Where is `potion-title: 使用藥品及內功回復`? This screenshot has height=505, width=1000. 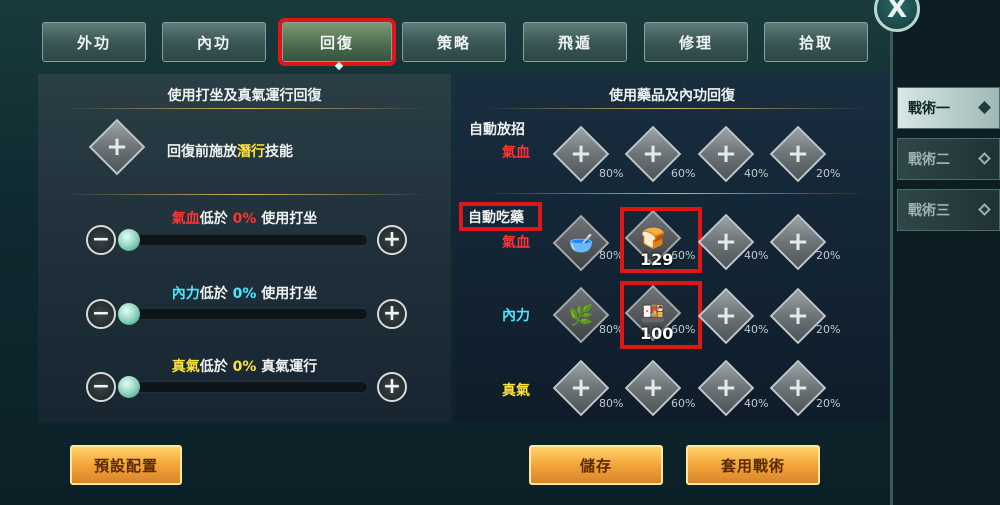 potion-title: 使用藥品及內功回復 is located at coordinates (672, 96).